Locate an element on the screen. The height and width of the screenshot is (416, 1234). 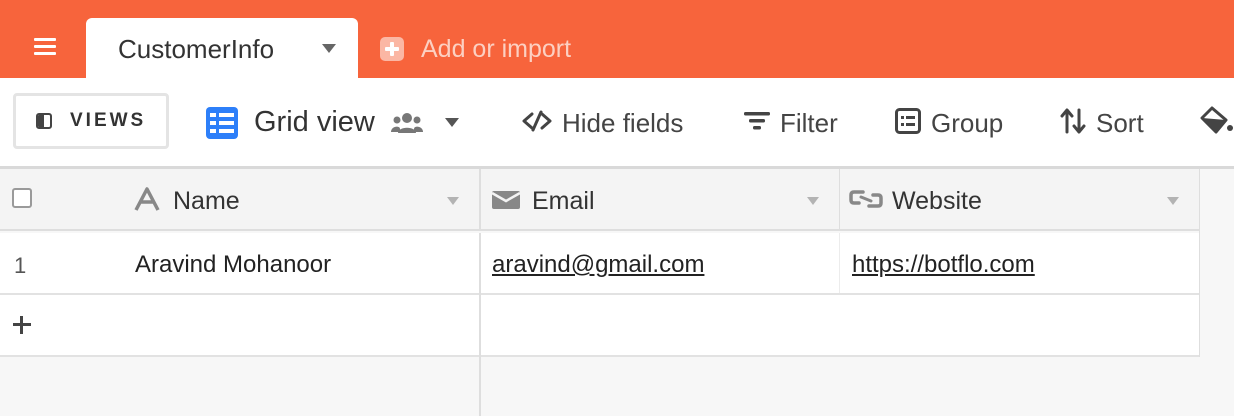
filter-button: Filter is located at coordinates (791, 123).